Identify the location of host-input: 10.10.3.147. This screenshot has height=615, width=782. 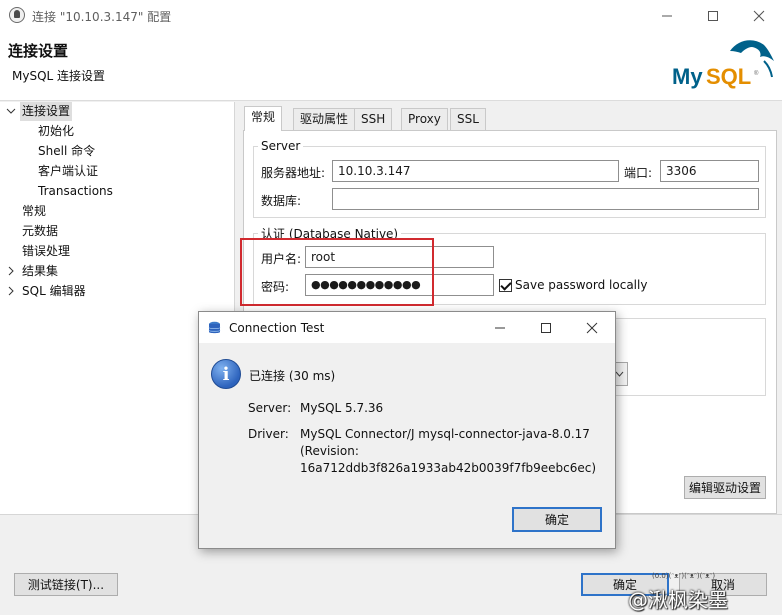
(475, 171).